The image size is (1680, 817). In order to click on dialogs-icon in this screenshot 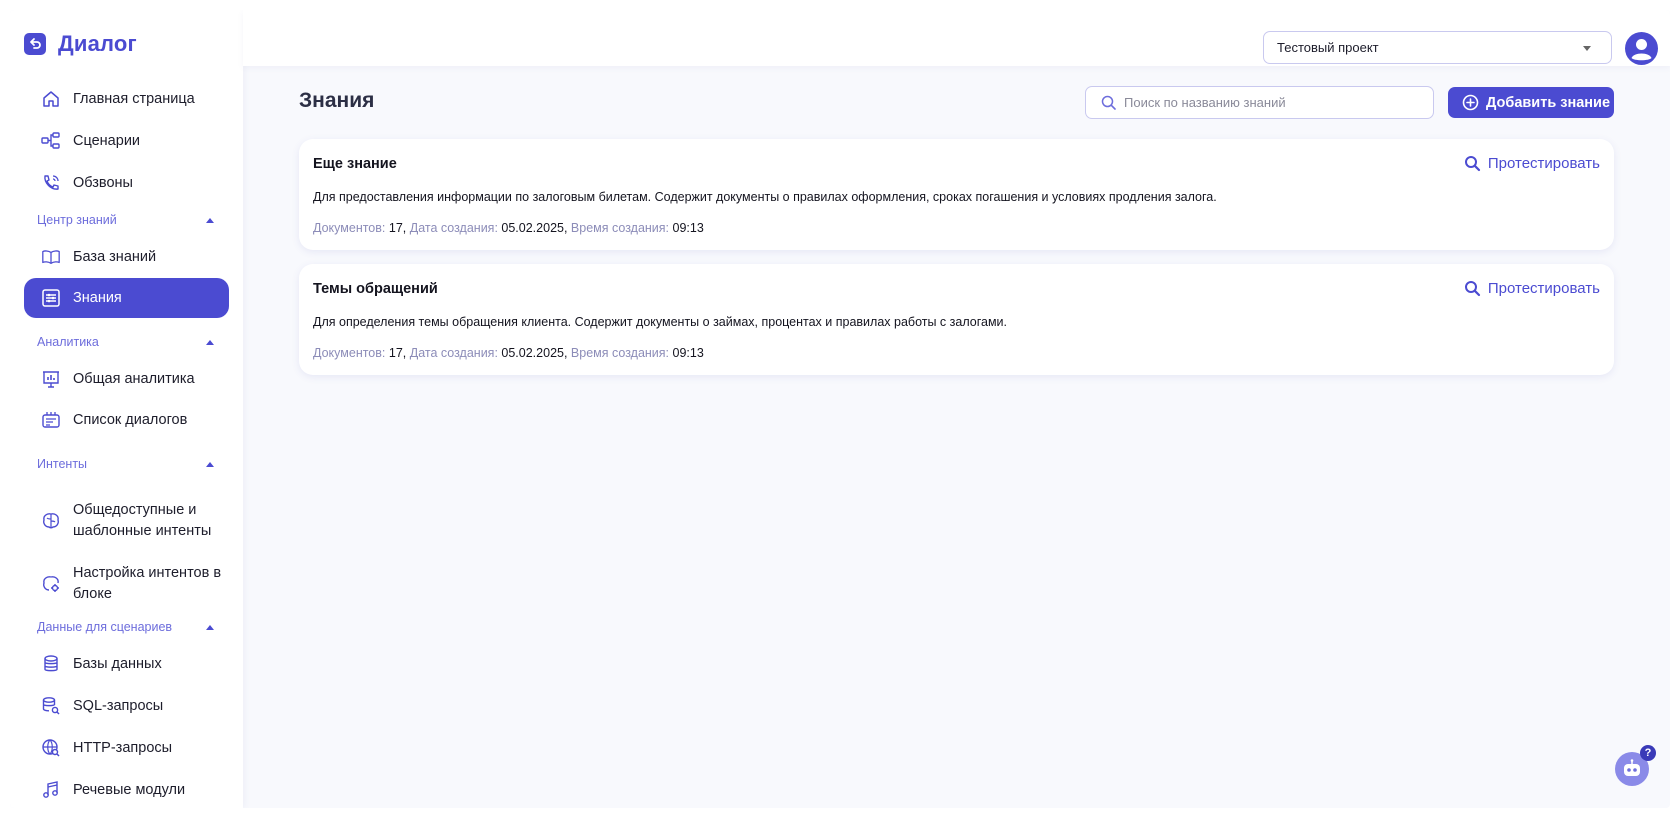, I will do `click(51, 420)`.